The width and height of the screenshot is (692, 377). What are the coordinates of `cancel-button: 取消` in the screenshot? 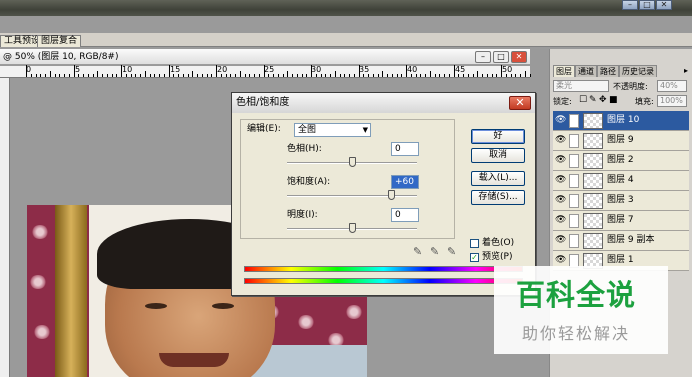 It's located at (498, 155).